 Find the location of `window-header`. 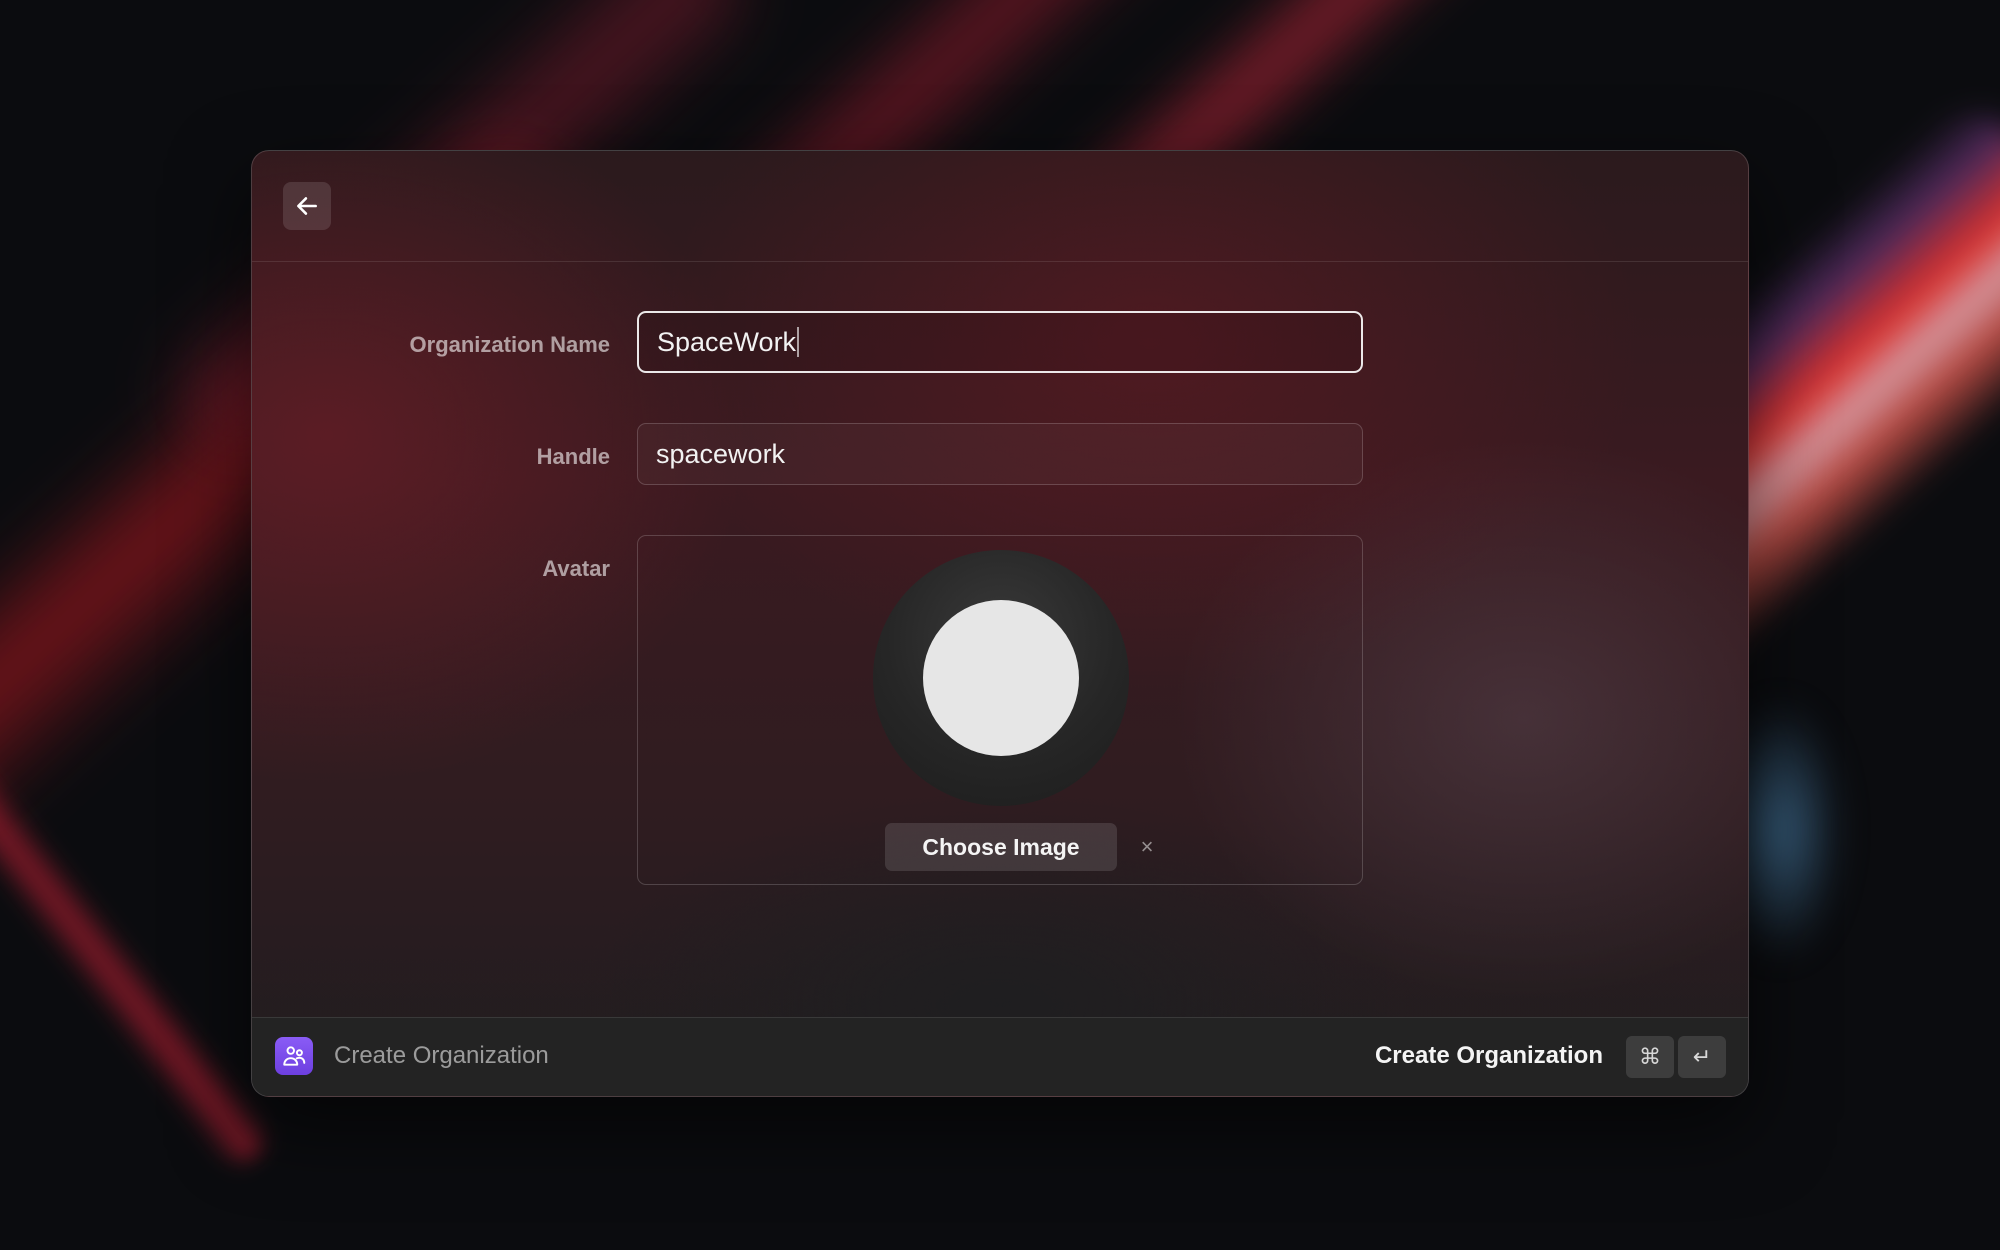

window-header is located at coordinates (1000, 206).